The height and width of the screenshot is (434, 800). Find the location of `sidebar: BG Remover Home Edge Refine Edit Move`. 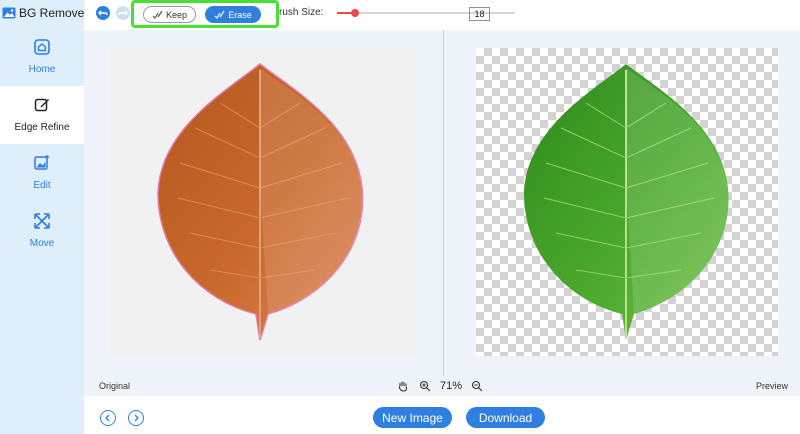

sidebar: BG Remover Home Edge Refine Edit Move is located at coordinates (44, 217).